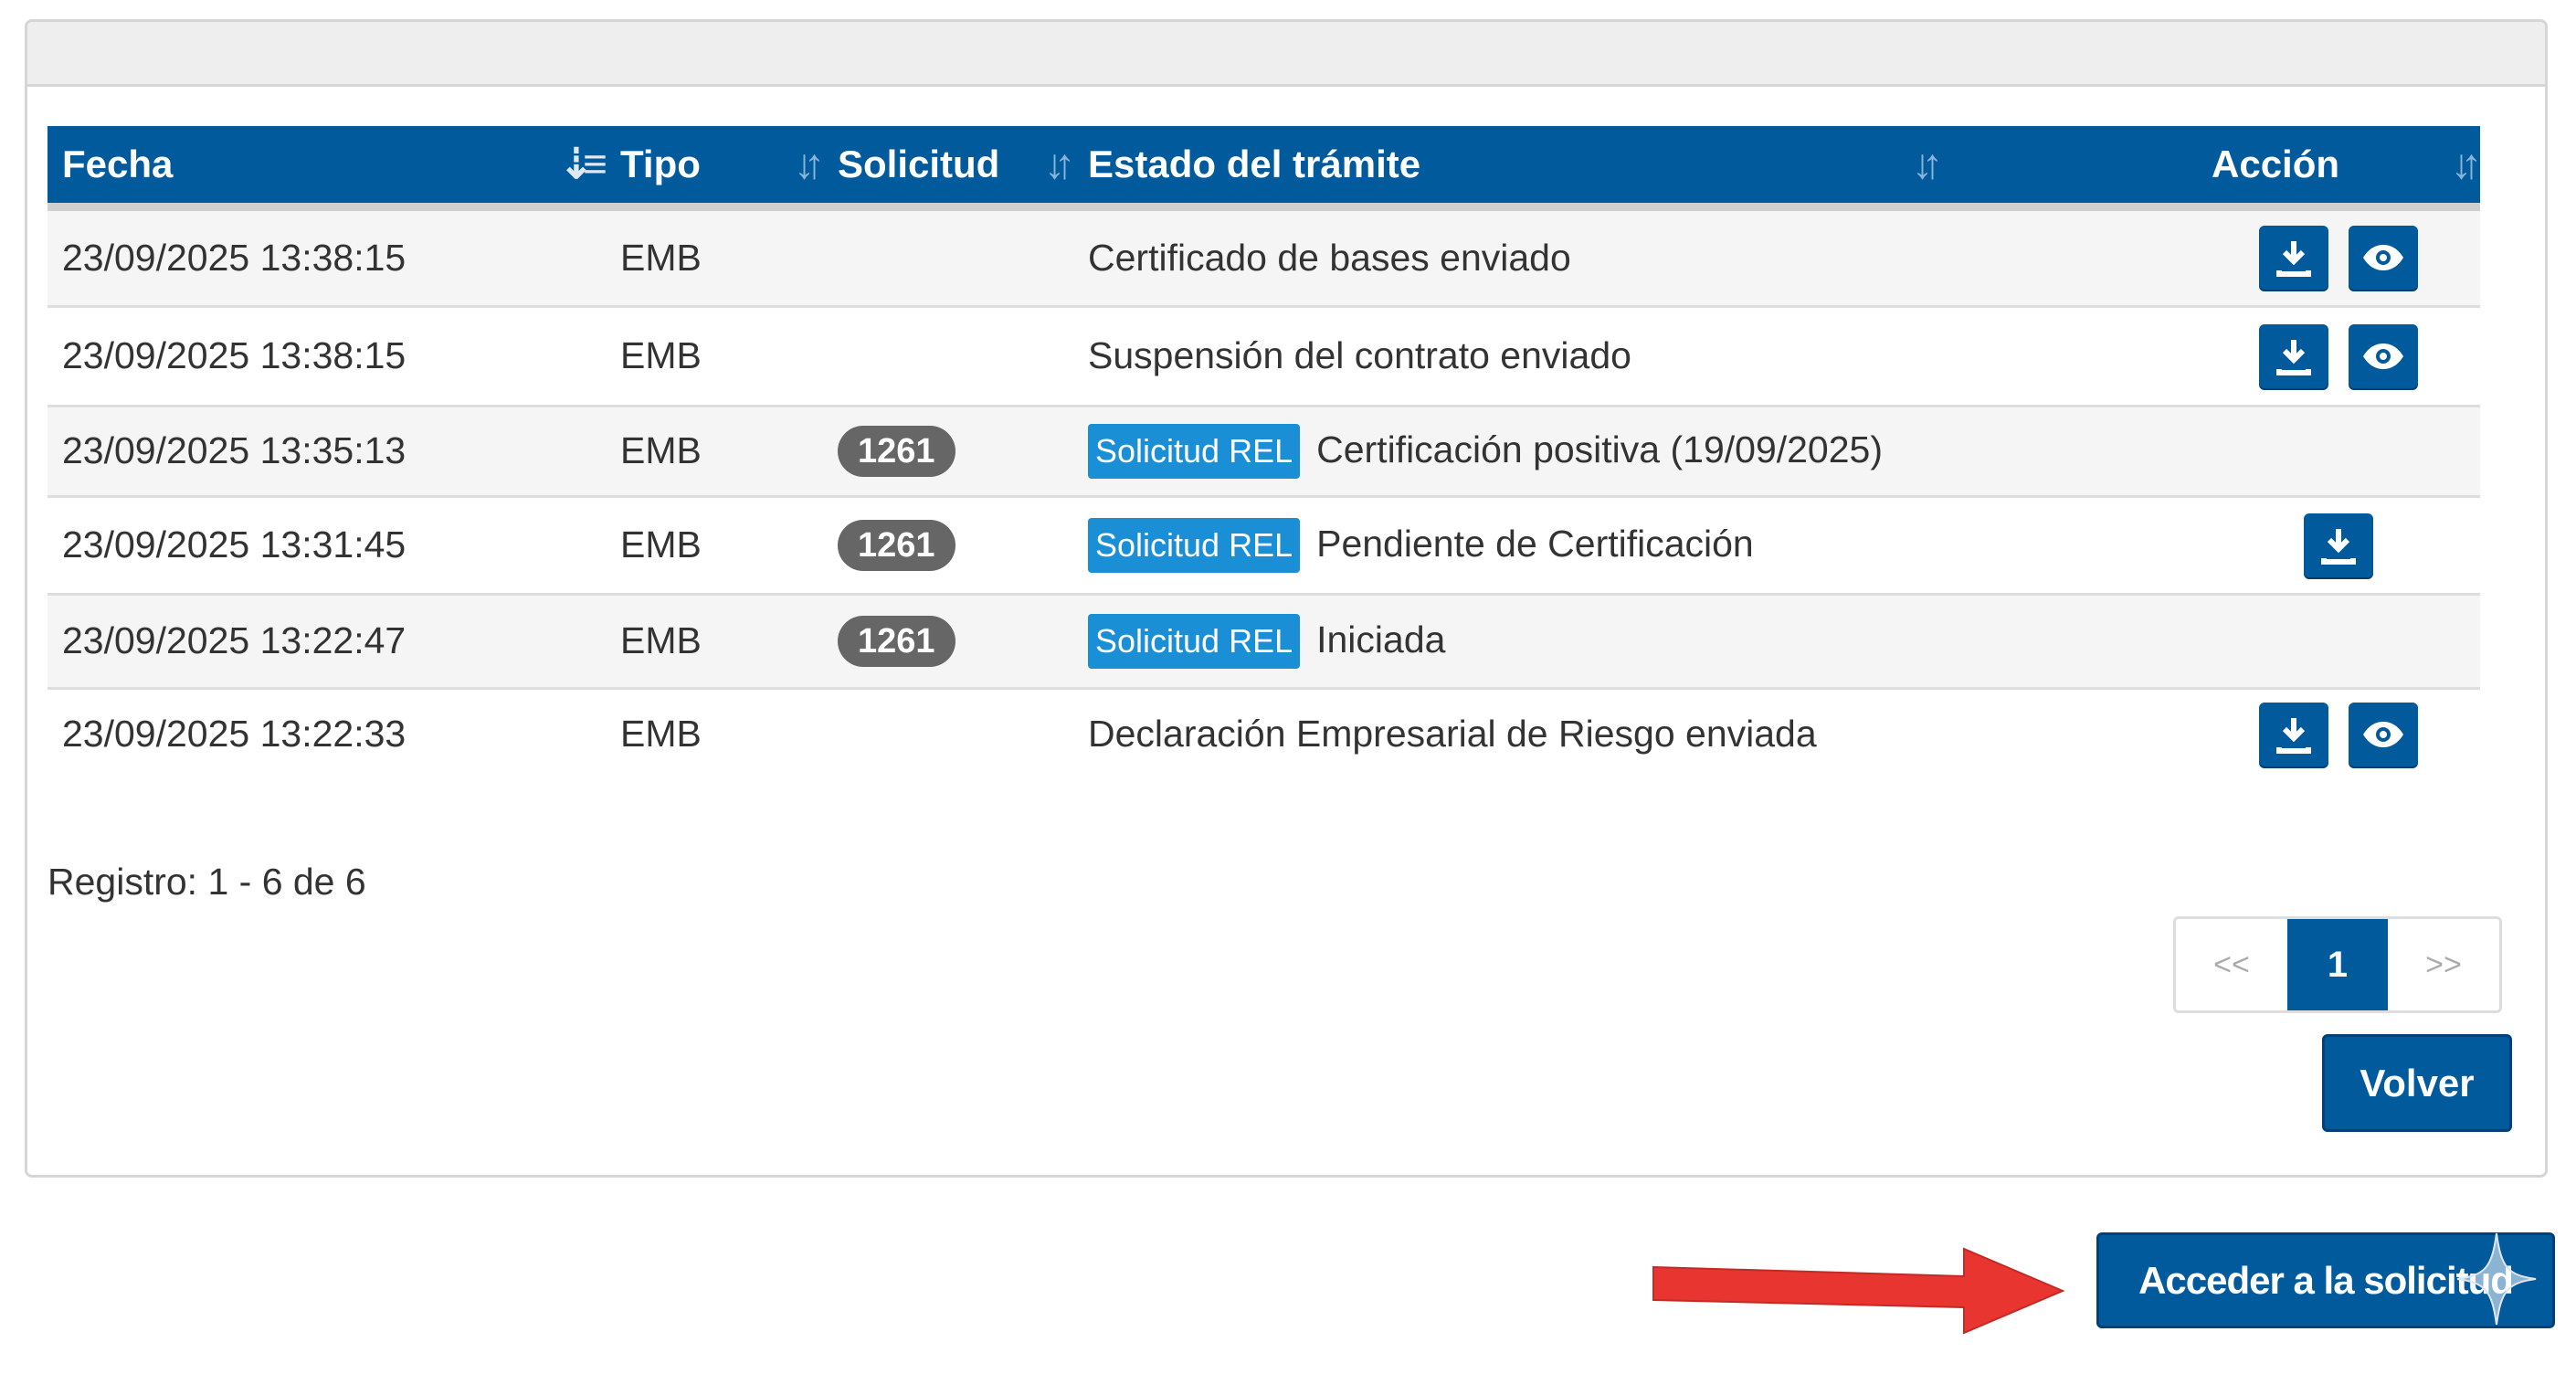 The height and width of the screenshot is (1374, 2576). Describe the element at coordinates (234, 734) in the screenshot. I see `cell-fecha: 23/09/2025 13:22:33` at that location.